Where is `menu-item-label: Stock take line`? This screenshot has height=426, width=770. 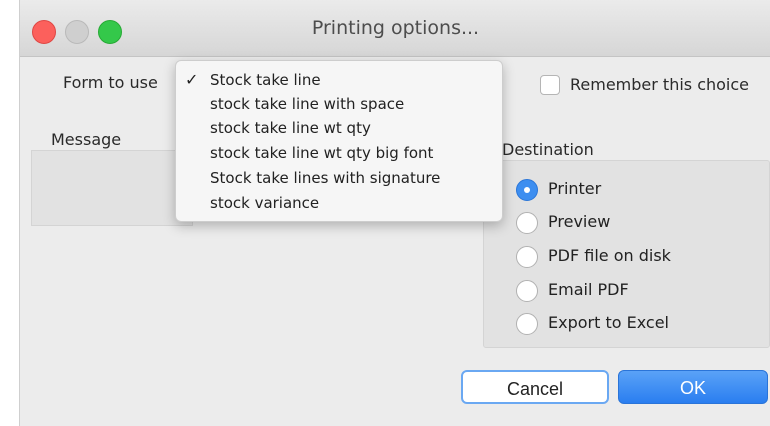
menu-item-label: Stock take line is located at coordinates (265, 80).